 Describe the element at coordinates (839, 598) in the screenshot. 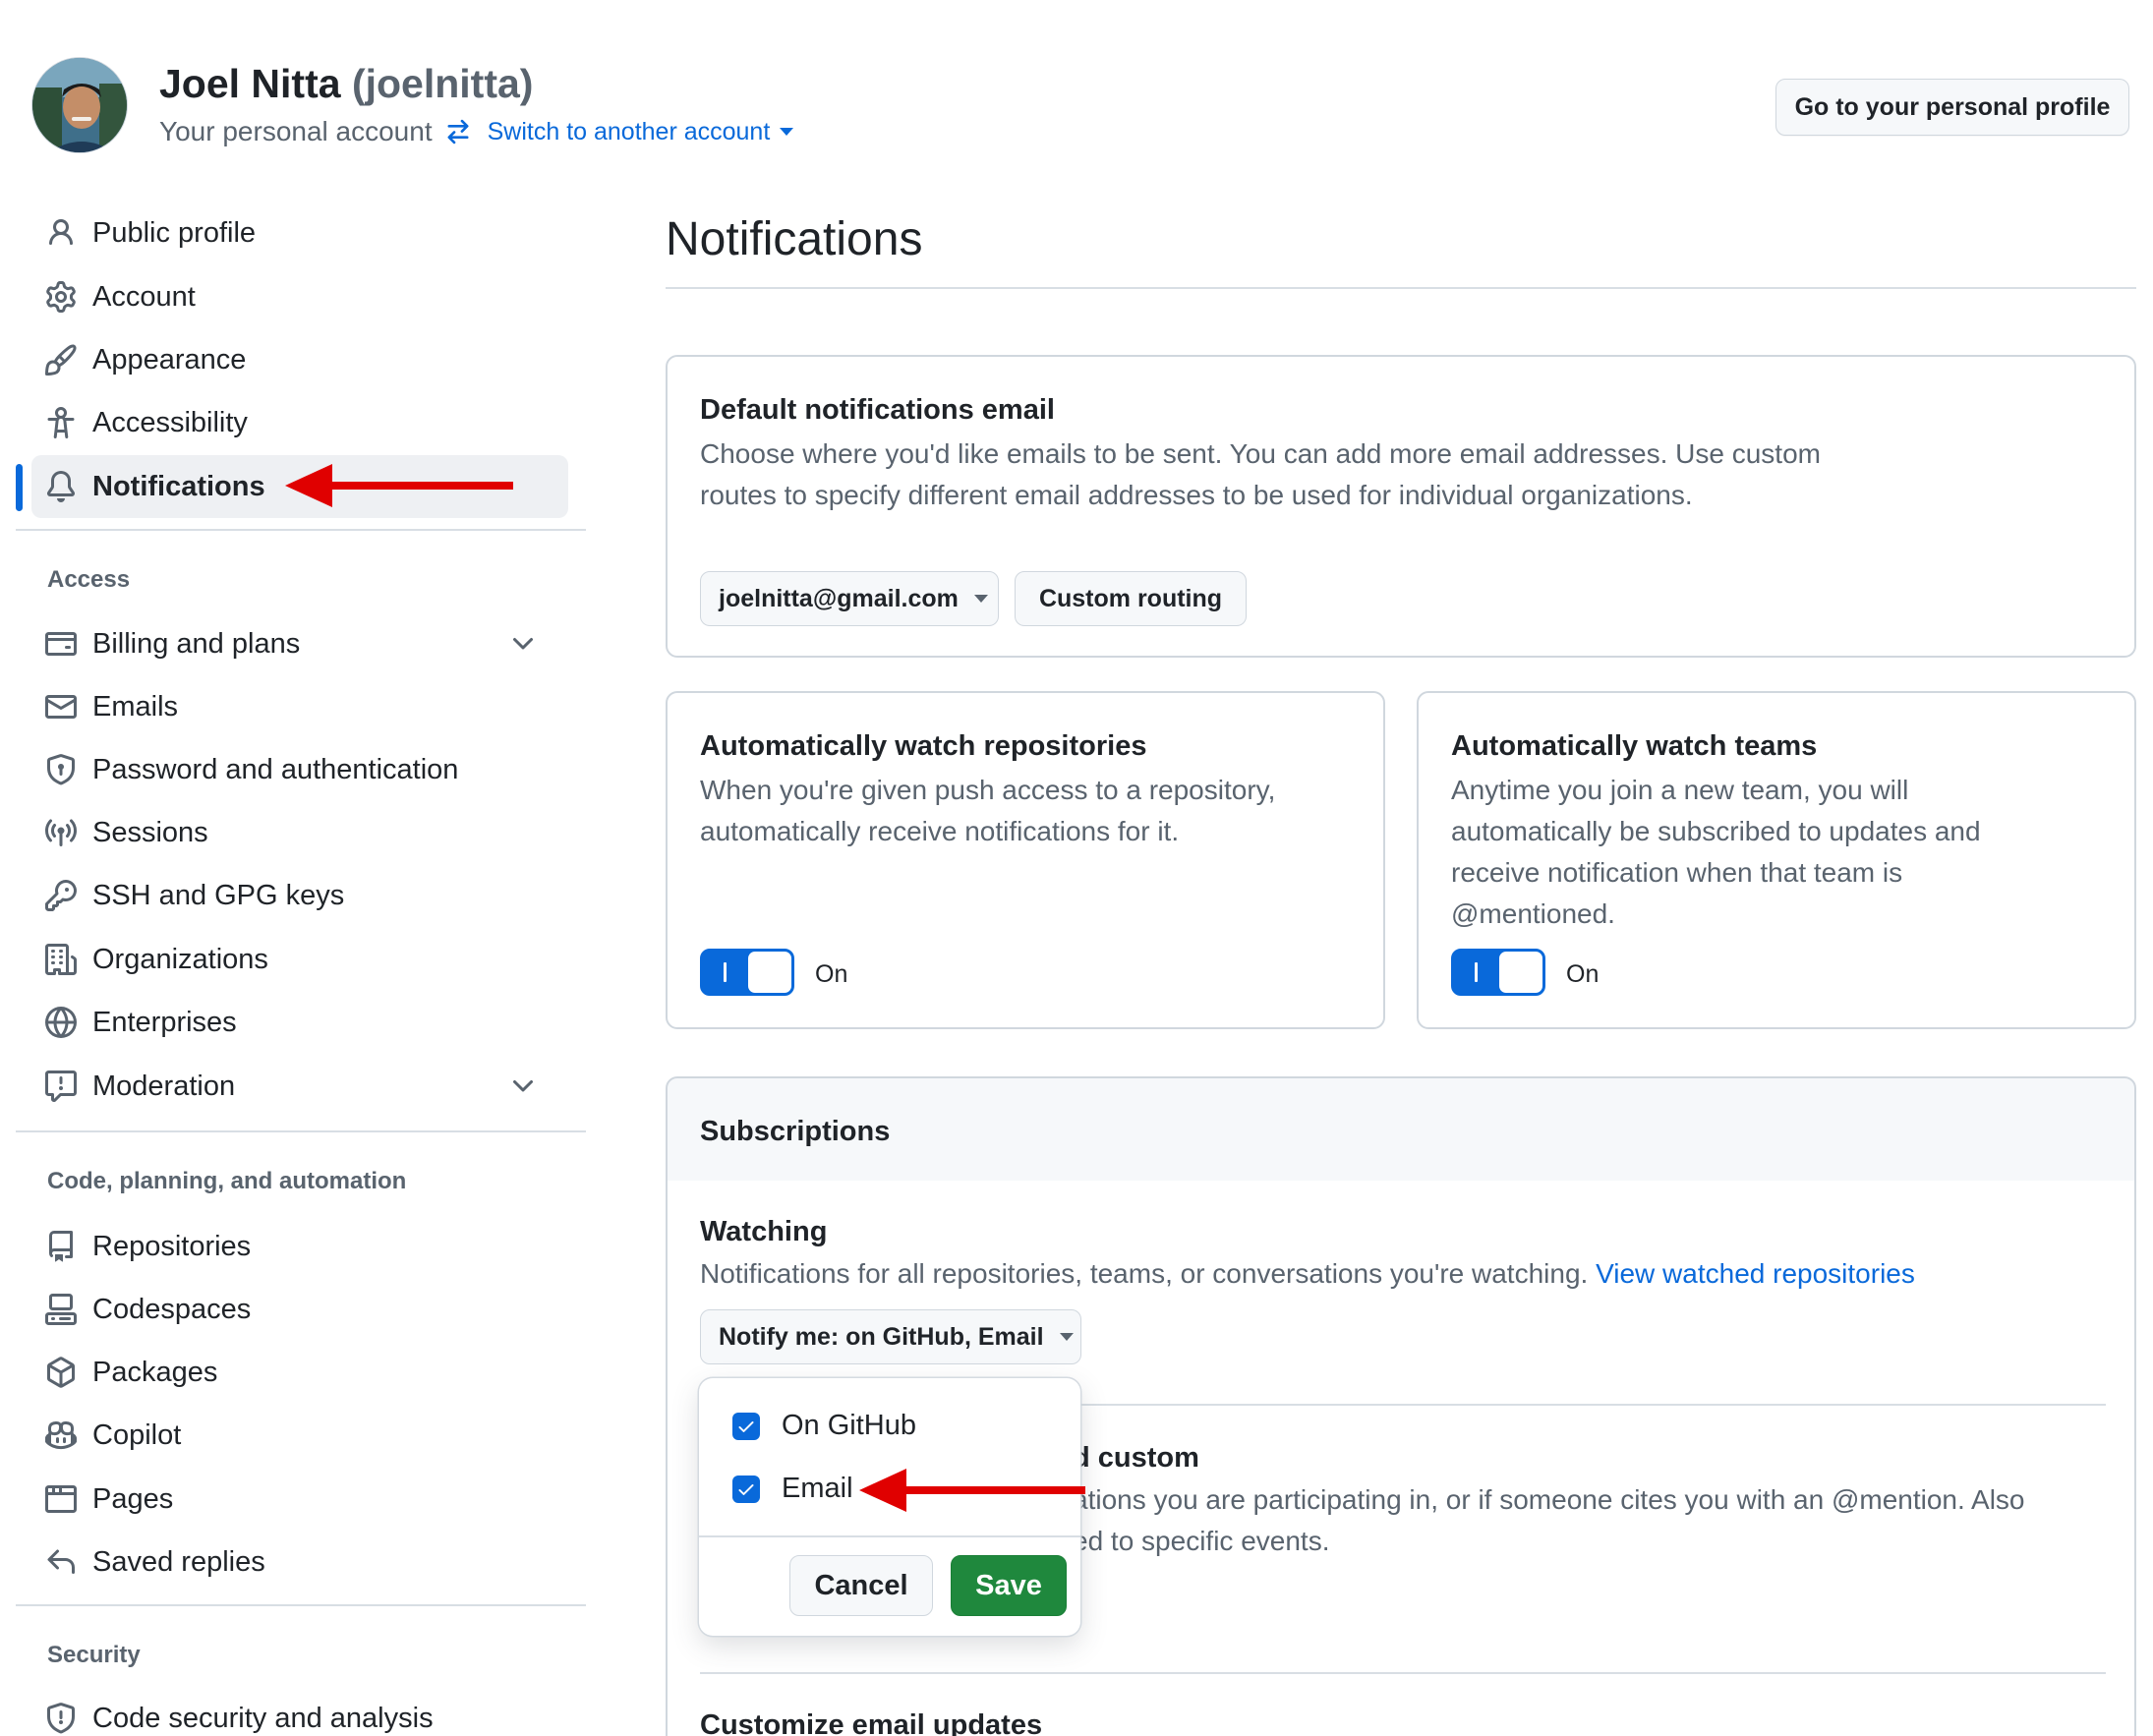

I see `email-select-value: joelnitta@gmail.com` at that location.